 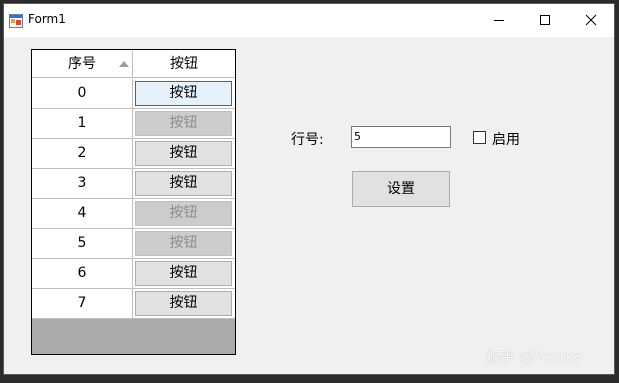 What do you see at coordinates (309, 20) in the screenshot?
I see `title-bar: Form1` at bounding box center [309, 20].